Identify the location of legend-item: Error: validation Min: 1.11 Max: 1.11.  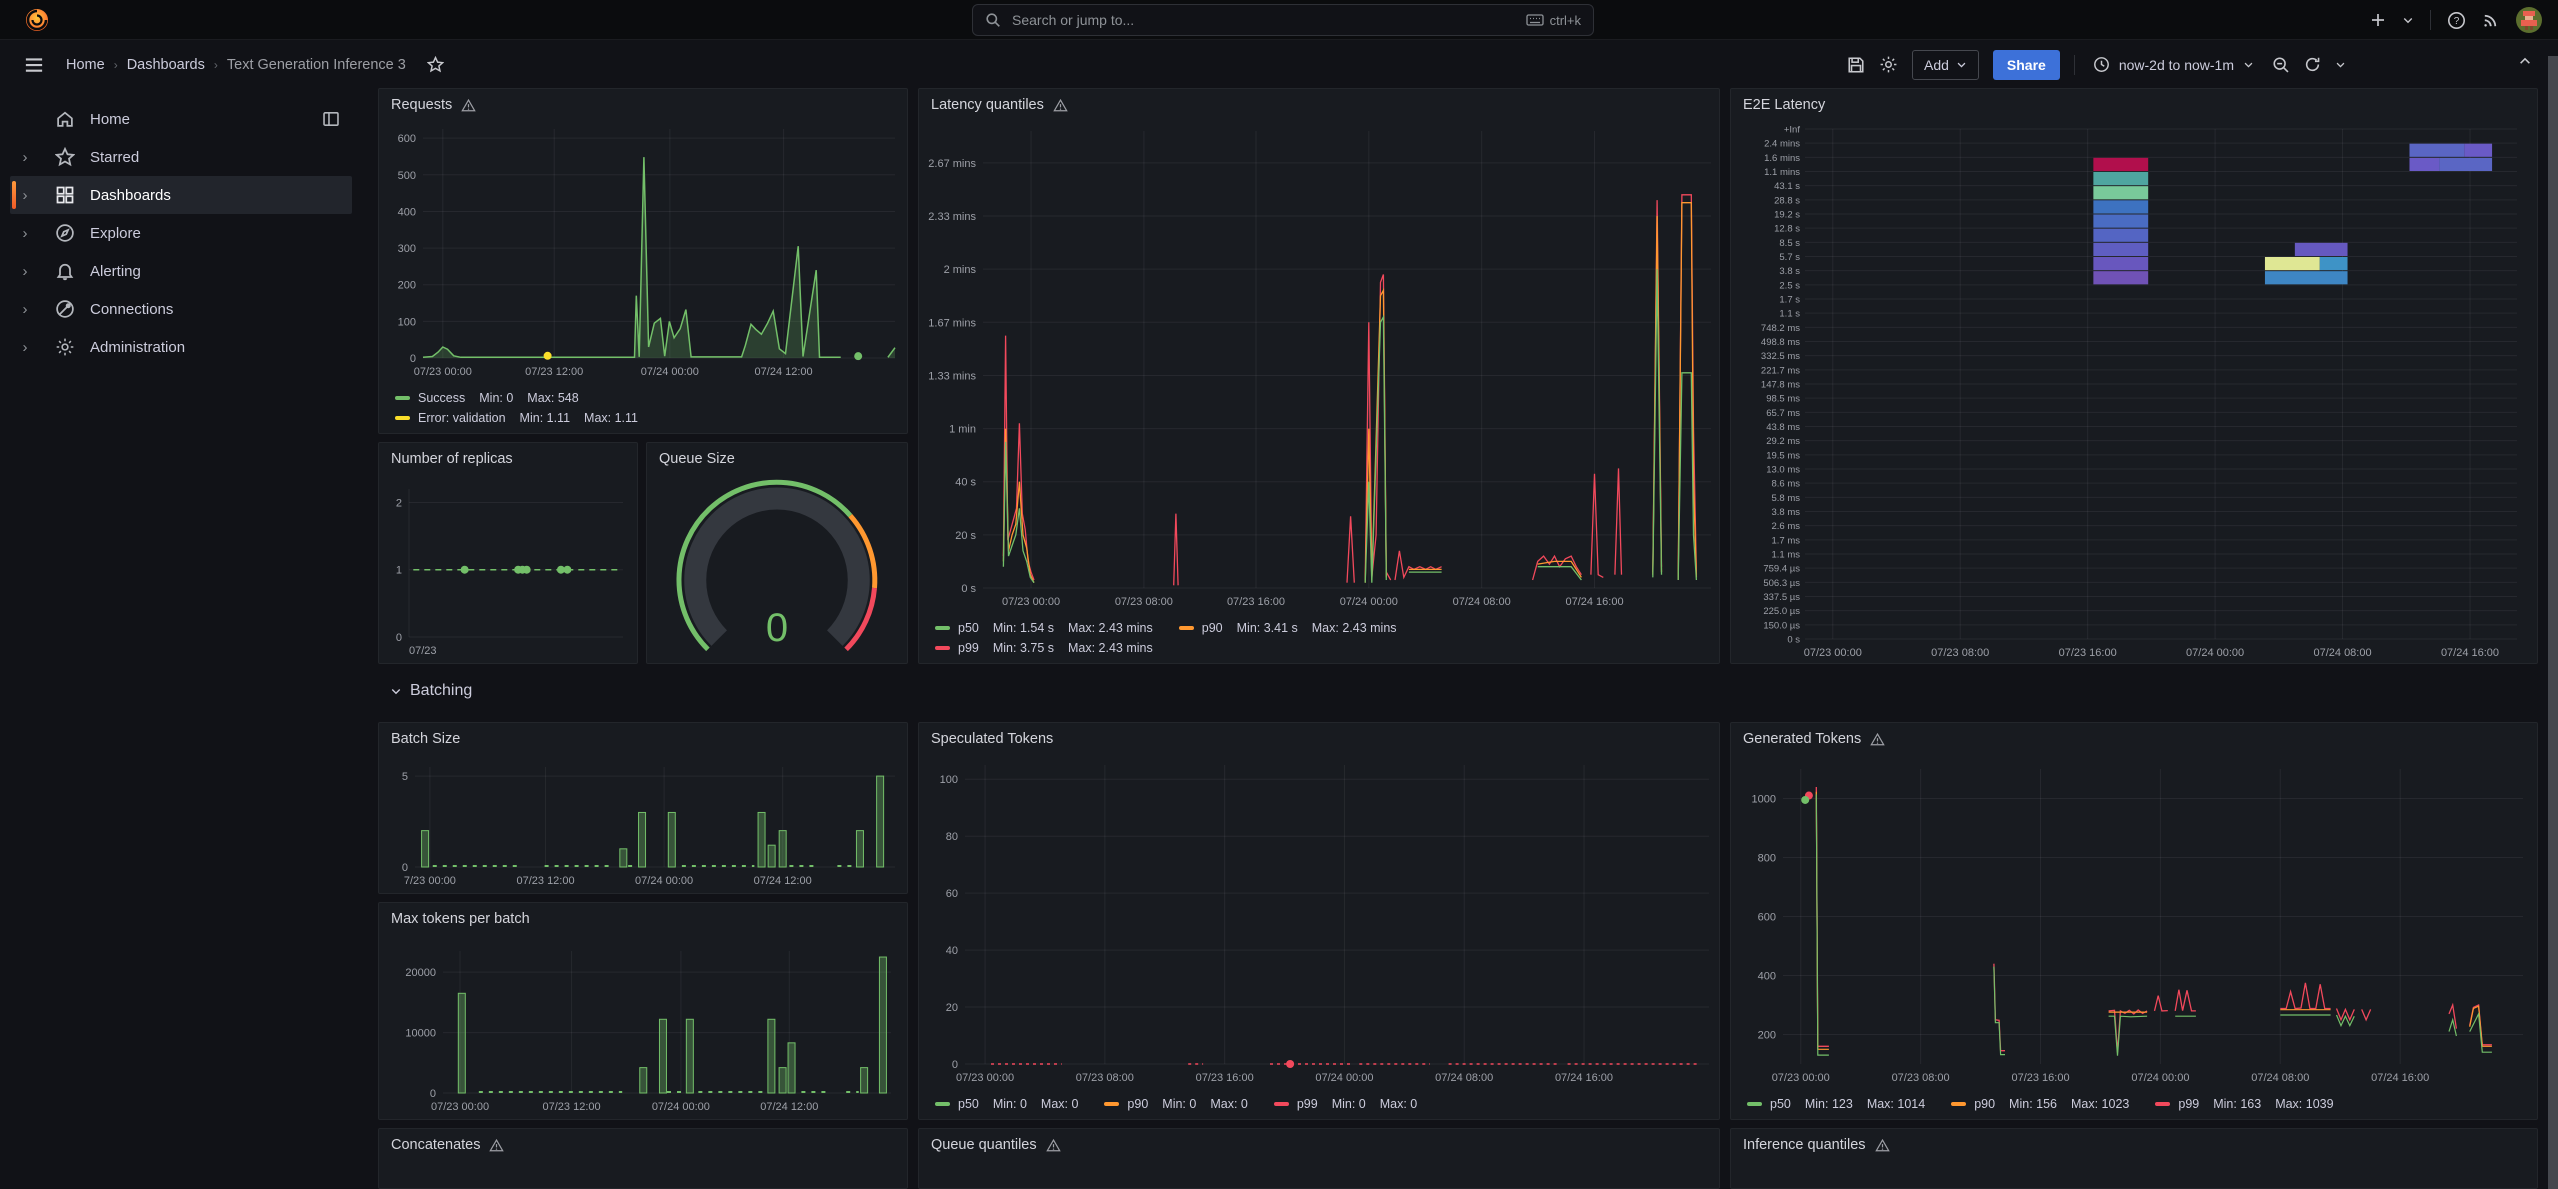
(516, 418).